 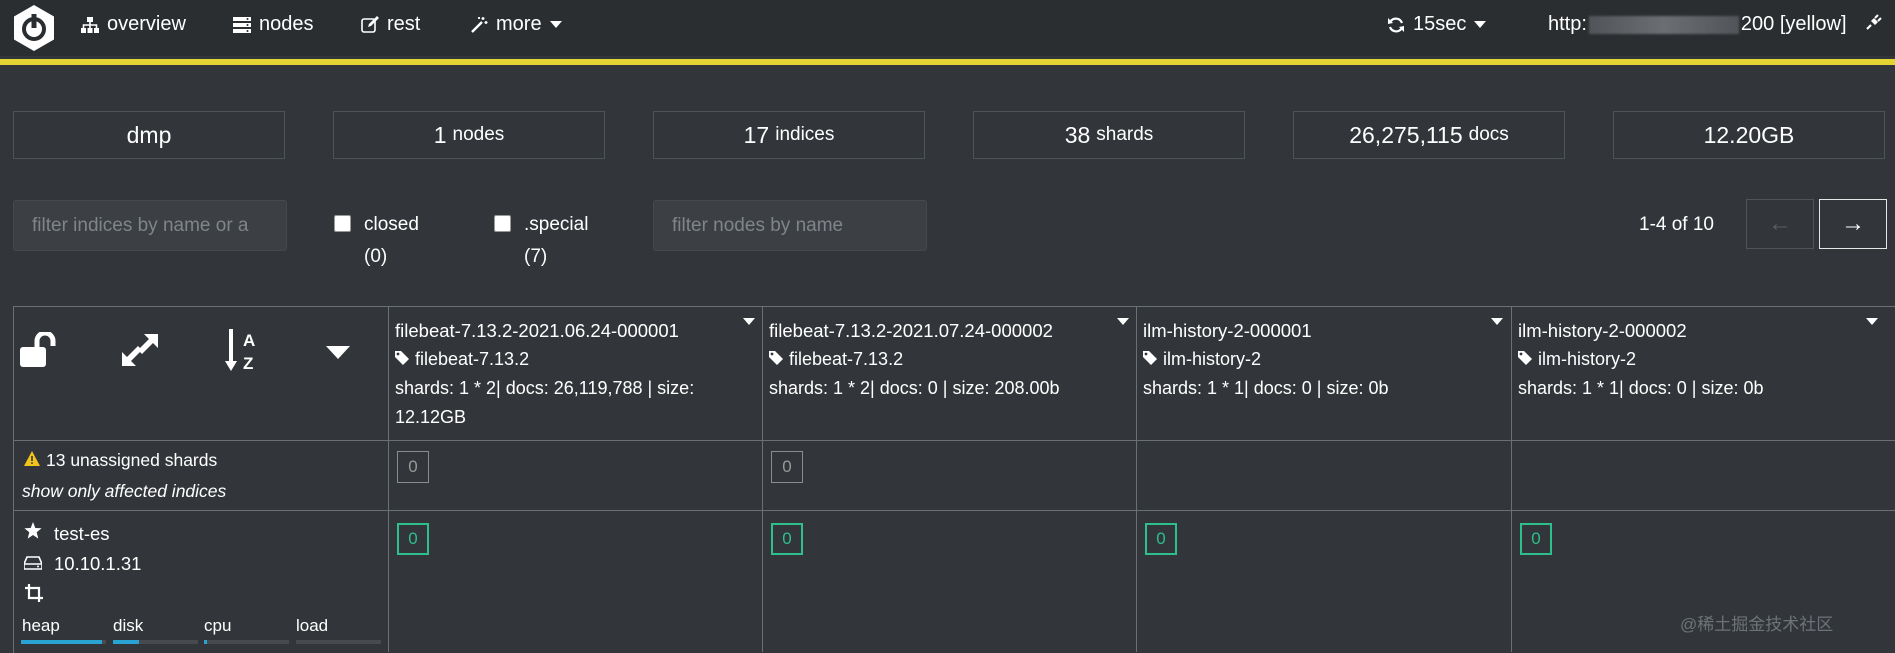 I want to click on indices-count: 17, so click(x=756, y=134).